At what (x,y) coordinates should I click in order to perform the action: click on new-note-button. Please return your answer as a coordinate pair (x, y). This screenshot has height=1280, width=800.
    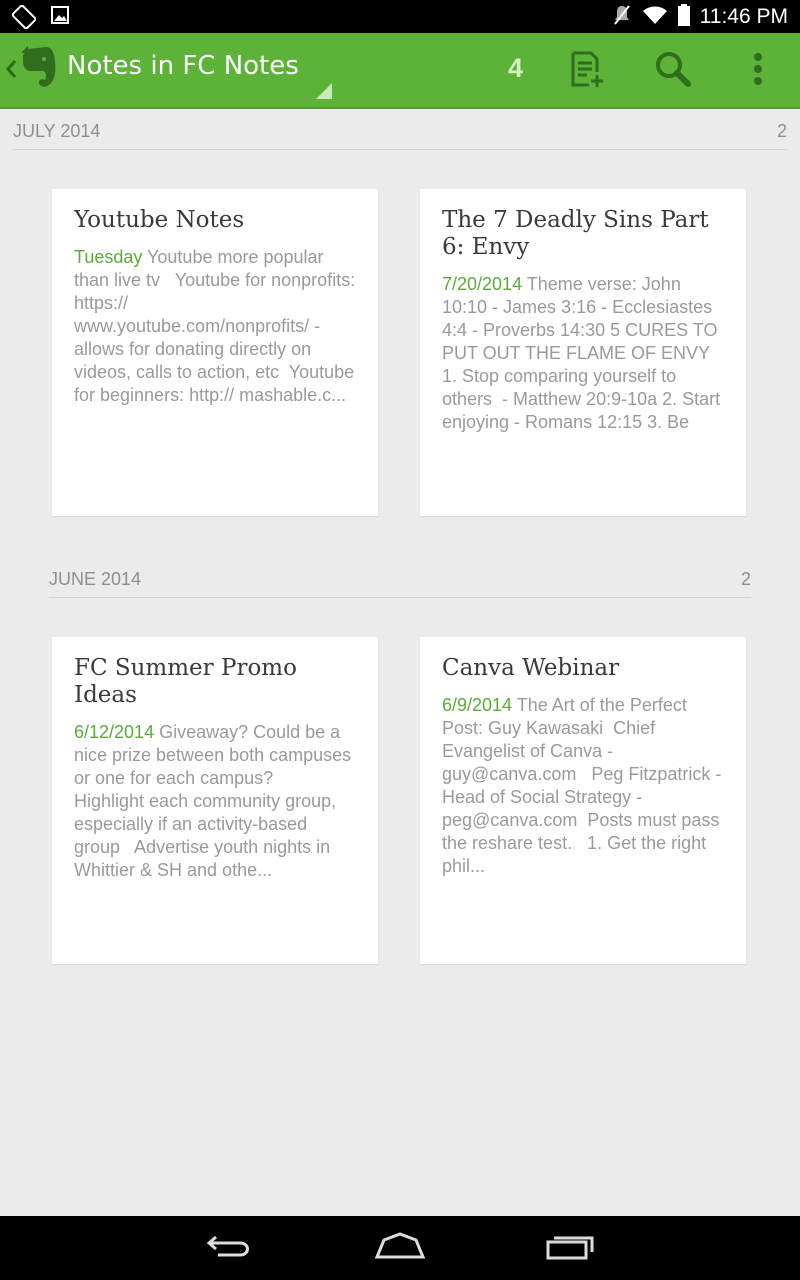
    Looking at the image, I should click on (586, 71).